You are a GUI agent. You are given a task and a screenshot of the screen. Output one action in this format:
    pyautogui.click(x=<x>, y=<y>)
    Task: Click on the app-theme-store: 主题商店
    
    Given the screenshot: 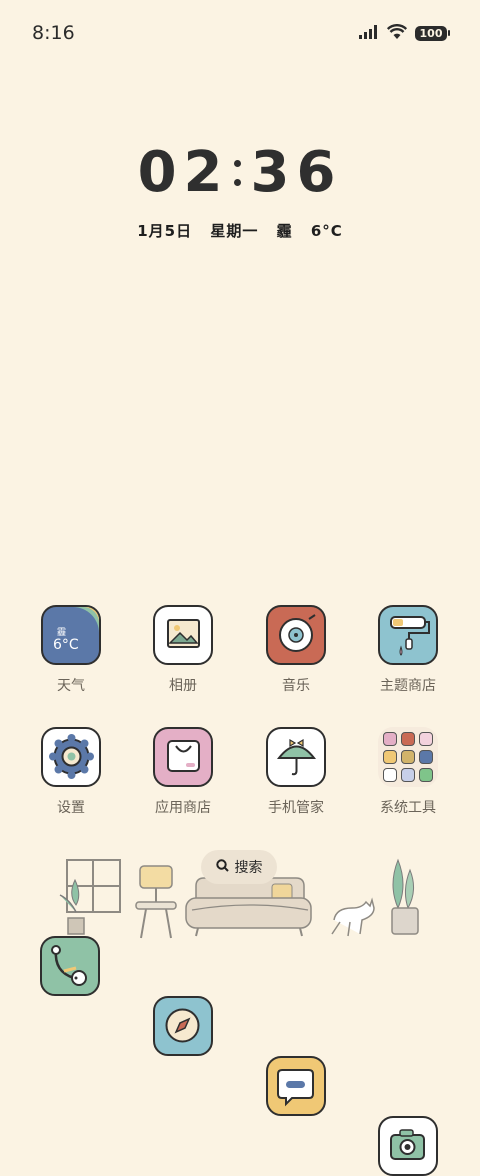 What is the action you would take?
    pyautogui.click(x=408, y=650)
    